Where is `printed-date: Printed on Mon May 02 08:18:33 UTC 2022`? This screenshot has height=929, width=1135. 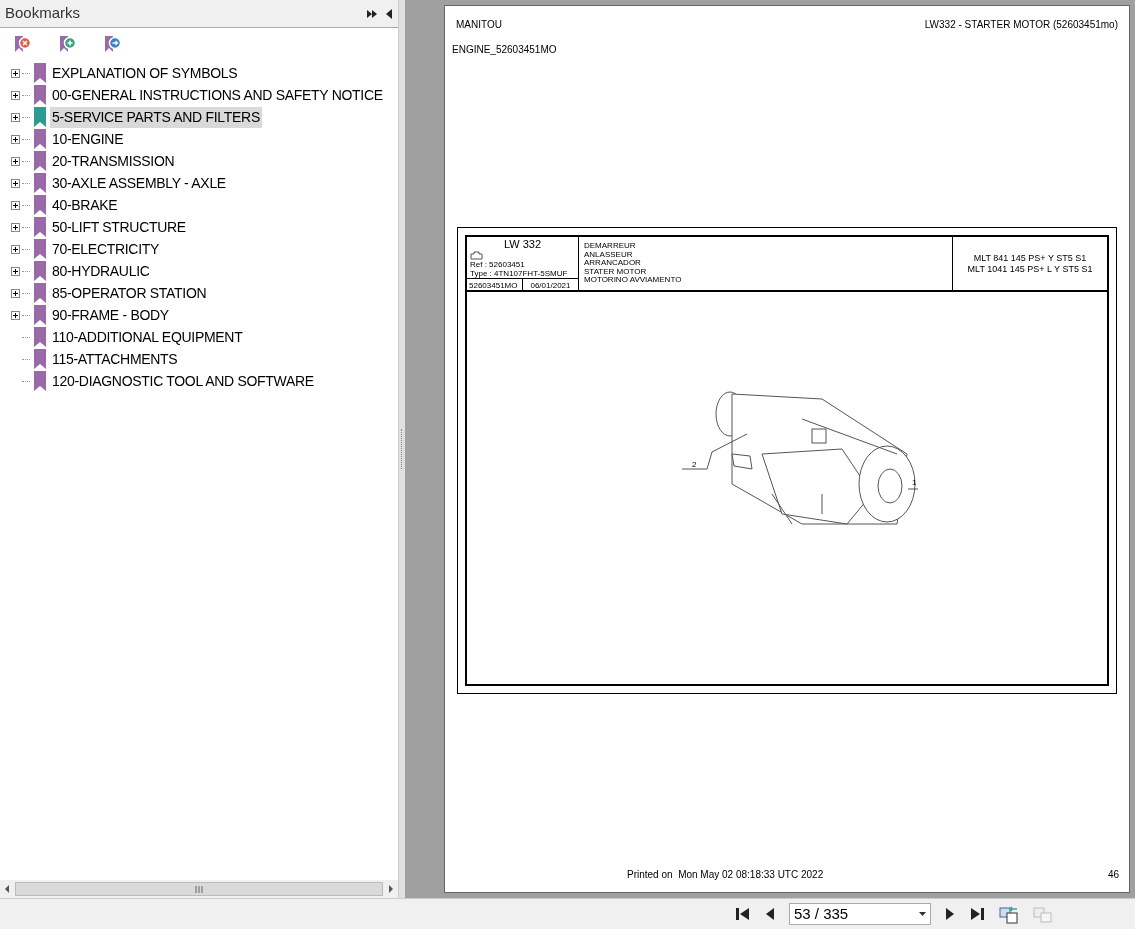 printed-date: Printed on Mon May 02 08:18:33 UTC 2022 is located at coordinates (726, 875).